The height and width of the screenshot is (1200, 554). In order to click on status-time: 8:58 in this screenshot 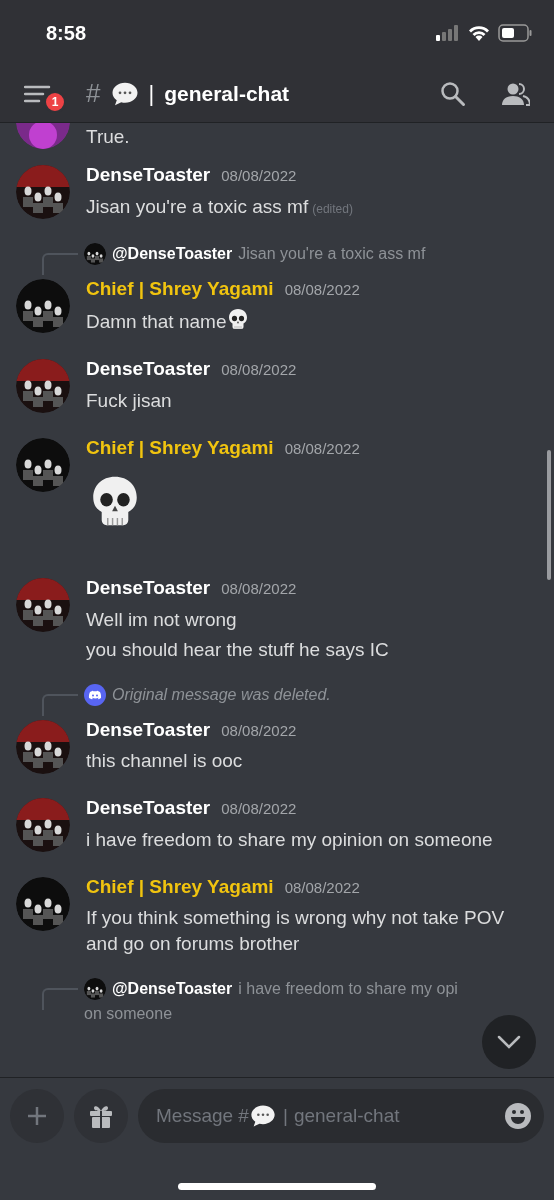, I will do `click(66, 33)`.